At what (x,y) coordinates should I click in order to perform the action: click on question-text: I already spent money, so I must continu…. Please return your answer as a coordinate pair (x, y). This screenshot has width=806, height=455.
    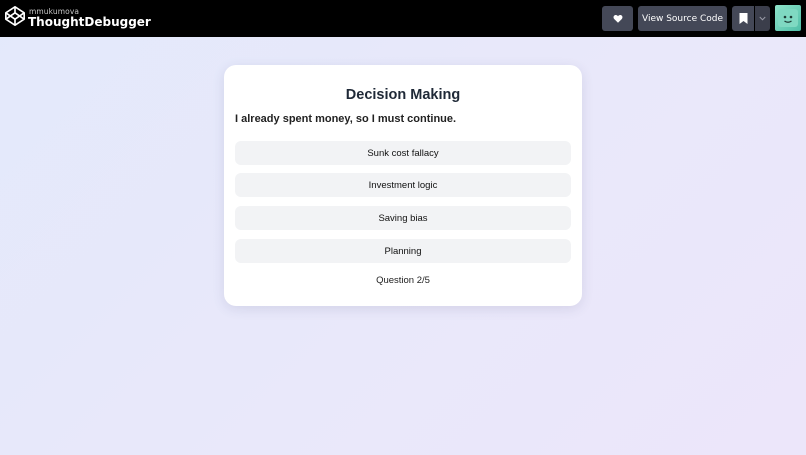
    Looking at the image, I should click on (346, 119).